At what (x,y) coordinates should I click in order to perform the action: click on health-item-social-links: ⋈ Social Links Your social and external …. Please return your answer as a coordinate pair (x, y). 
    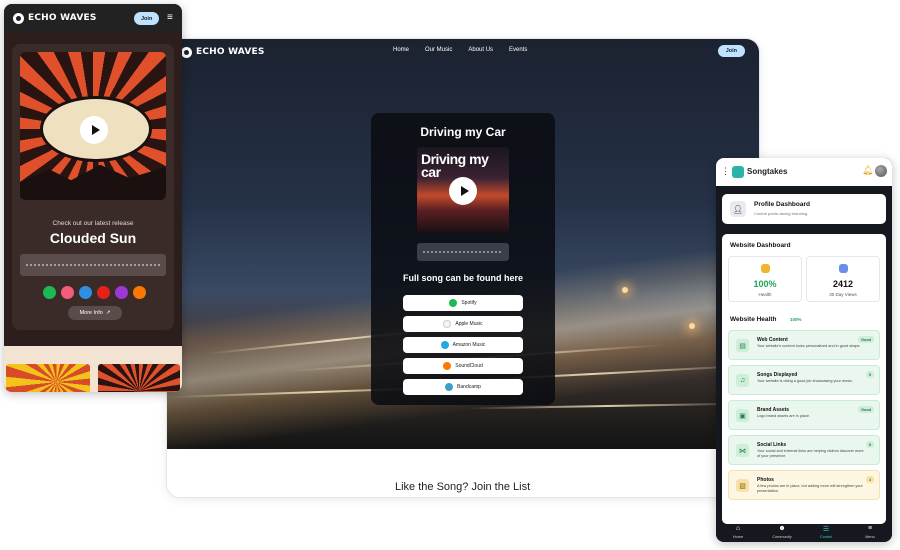
    Looking at the image, I should click on (804, 450).